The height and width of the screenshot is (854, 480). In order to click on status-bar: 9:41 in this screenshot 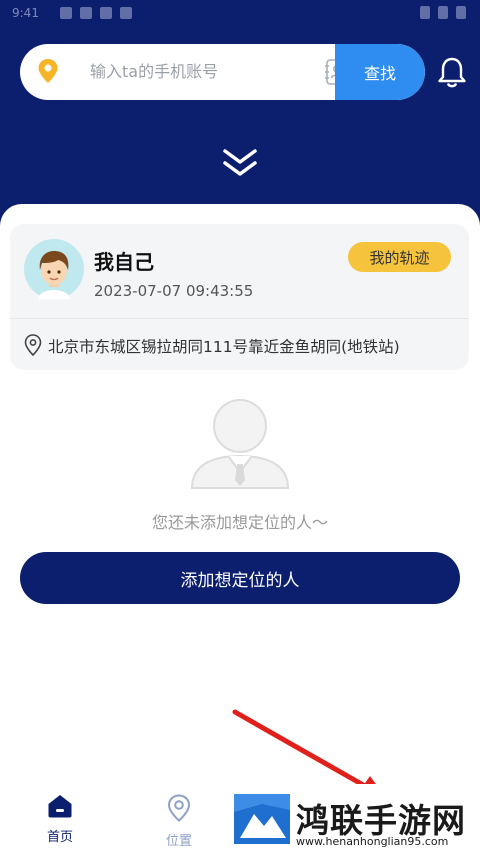, I will do `click(240, 13)`.